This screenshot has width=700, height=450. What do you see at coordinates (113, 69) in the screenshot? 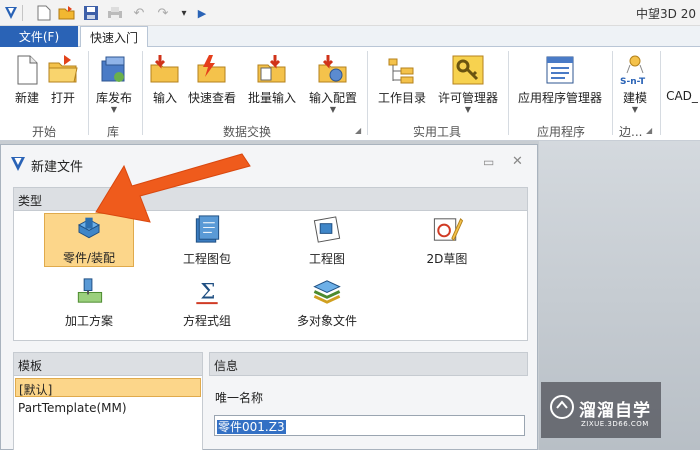
I see `library-publish-icon` at bounding box center [113, 69].